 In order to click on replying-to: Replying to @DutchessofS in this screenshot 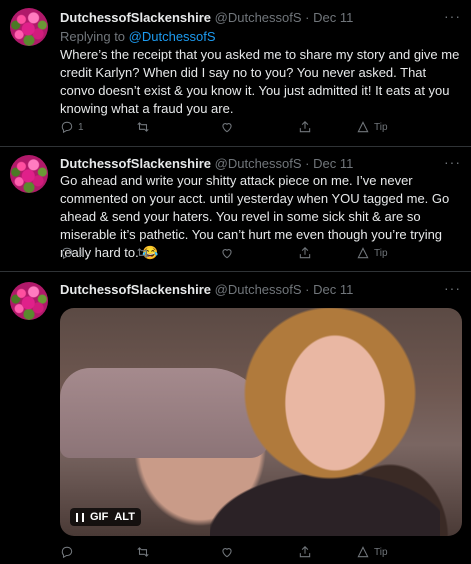, I will do `click(138, 36)`.